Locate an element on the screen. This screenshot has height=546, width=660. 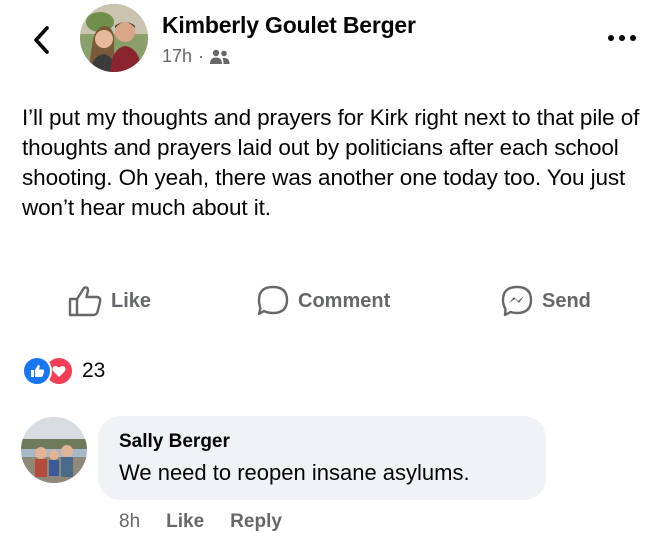
messenger-icon is located at coordinates (517, 301).